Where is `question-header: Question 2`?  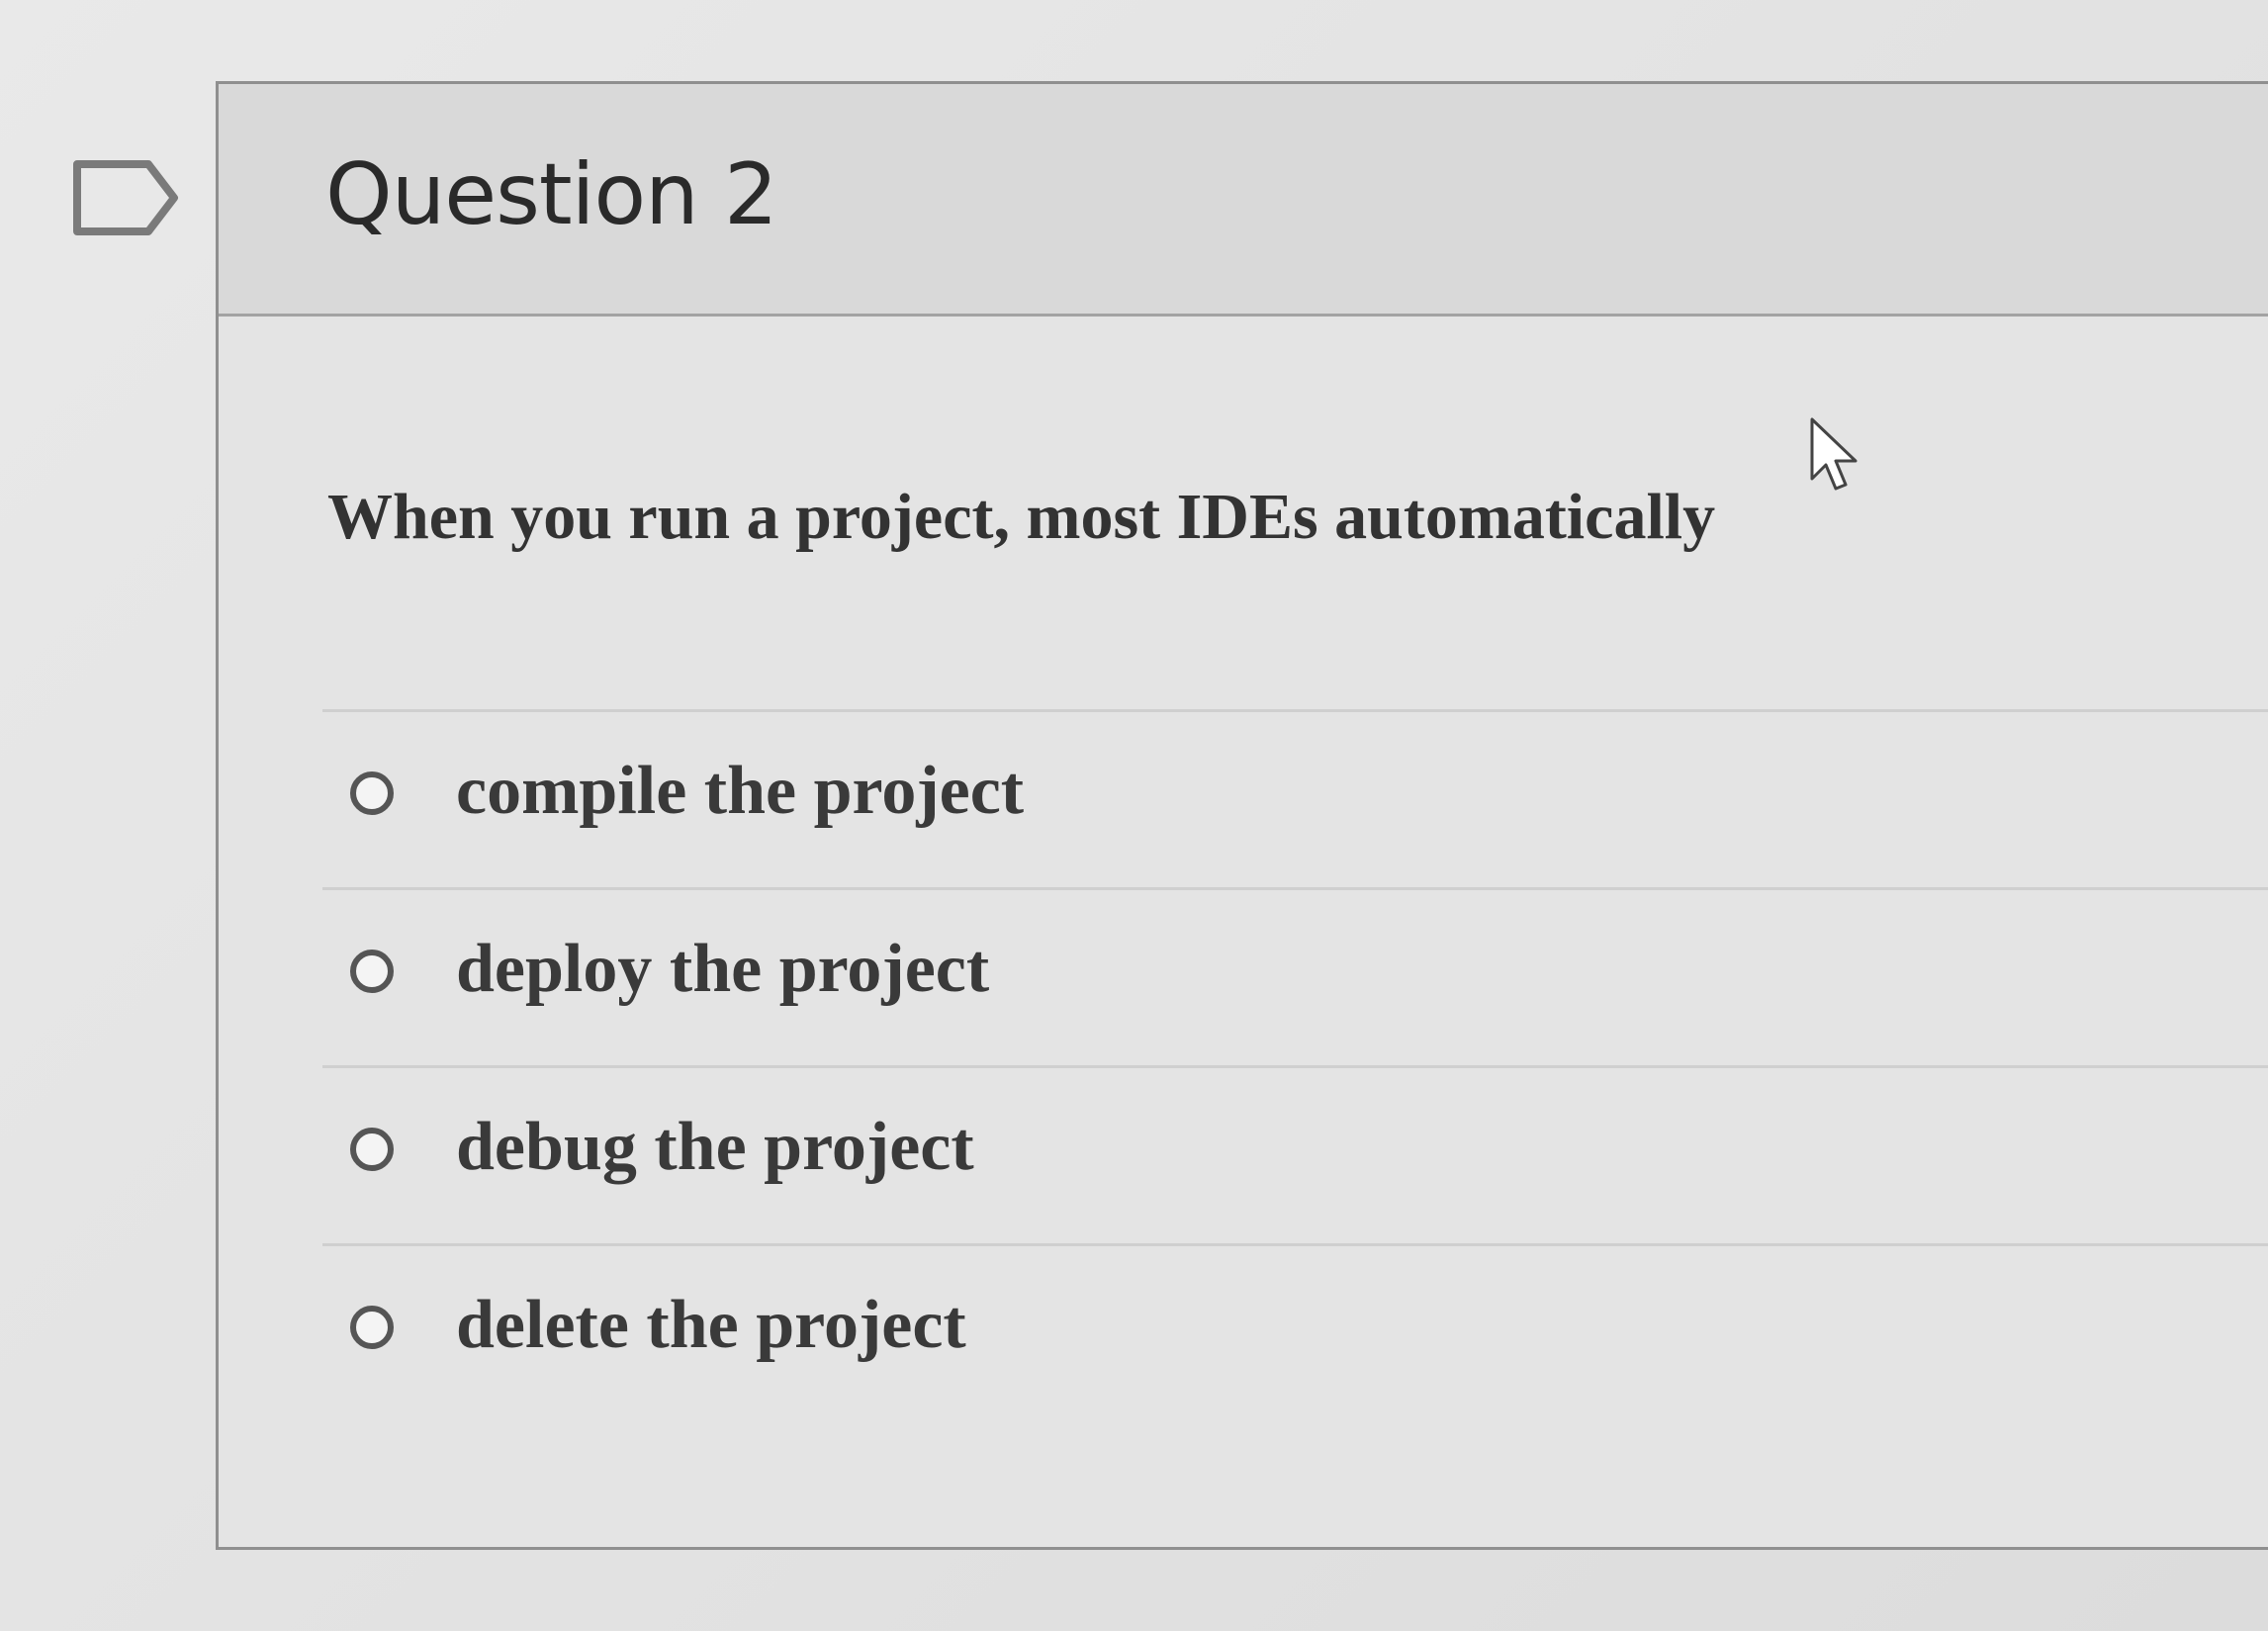
question-header: Question 2 is located at coordinates (1243, 201).